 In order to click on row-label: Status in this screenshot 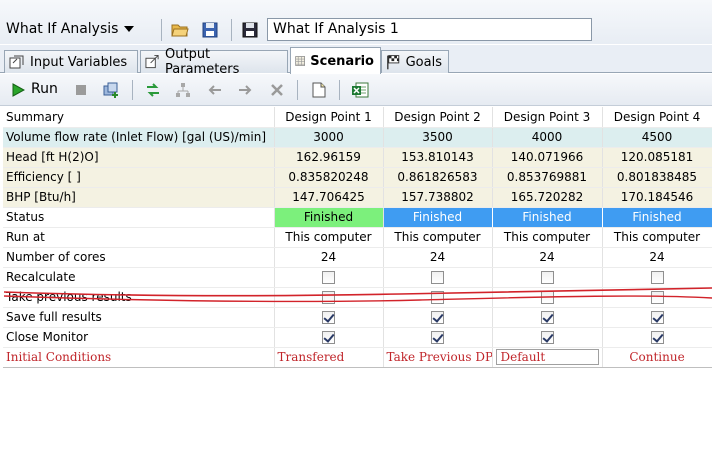, I will do `click(139, 217)`.